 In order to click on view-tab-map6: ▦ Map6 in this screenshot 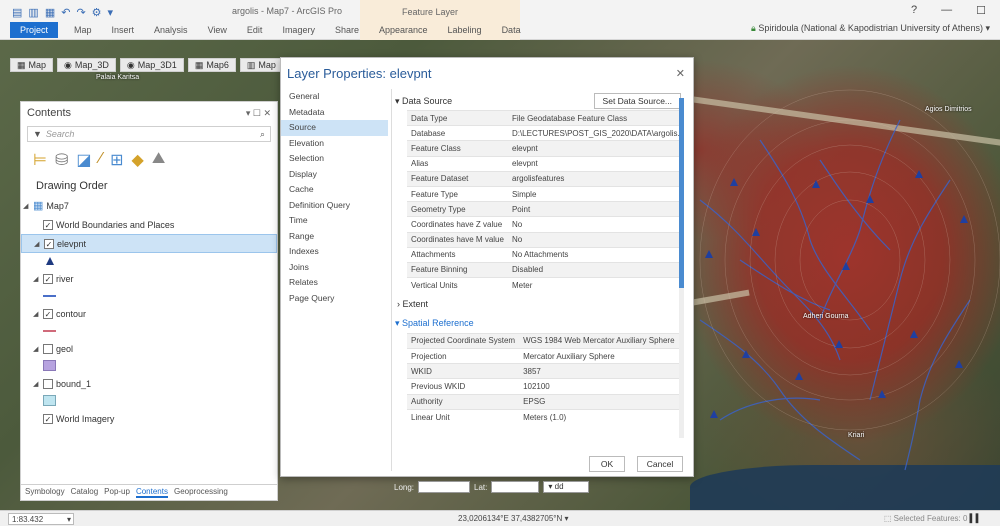, I will do `click(211, 65)`.